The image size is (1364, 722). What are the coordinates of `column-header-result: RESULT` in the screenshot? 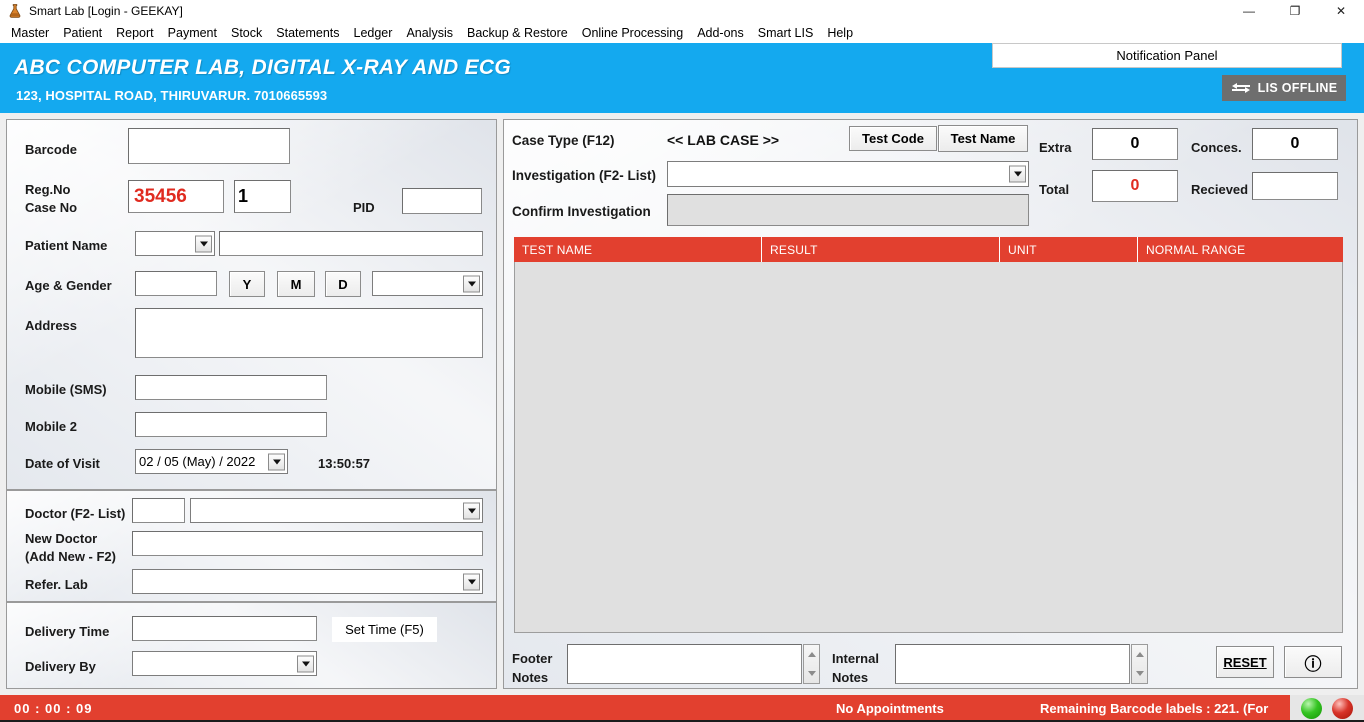 It's located at (881, 249).